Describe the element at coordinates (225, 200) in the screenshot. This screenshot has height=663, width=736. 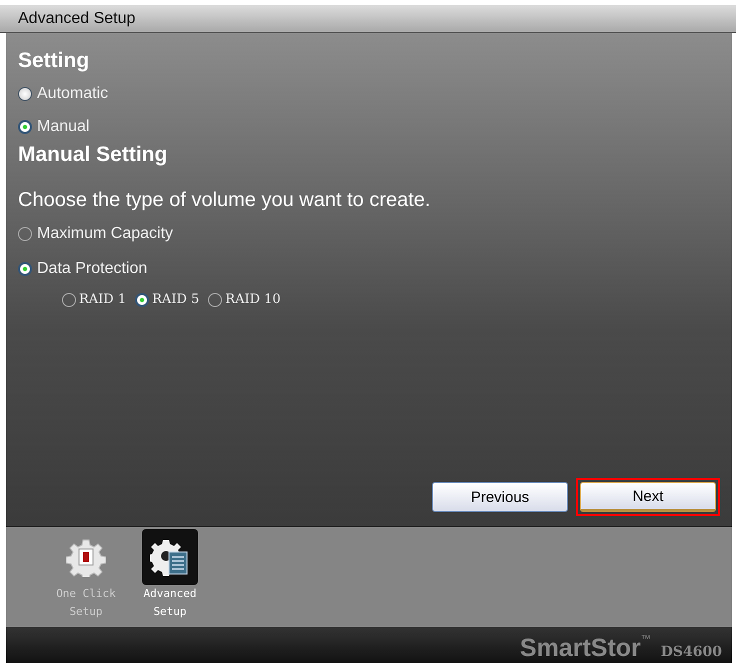
I see `prompt-text: Choose the type of volume you want to create.` at that location.